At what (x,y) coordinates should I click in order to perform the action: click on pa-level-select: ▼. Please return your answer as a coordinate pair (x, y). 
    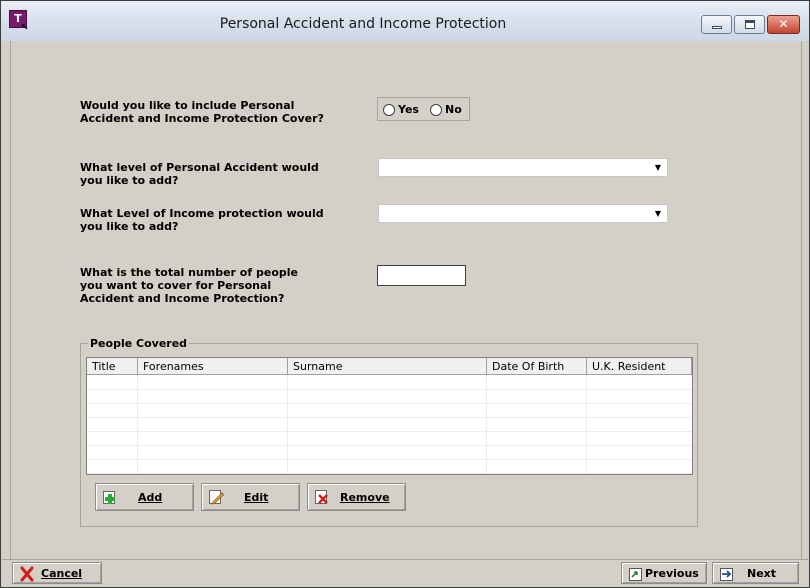
    Looking at the image, I should click on (523, 167).